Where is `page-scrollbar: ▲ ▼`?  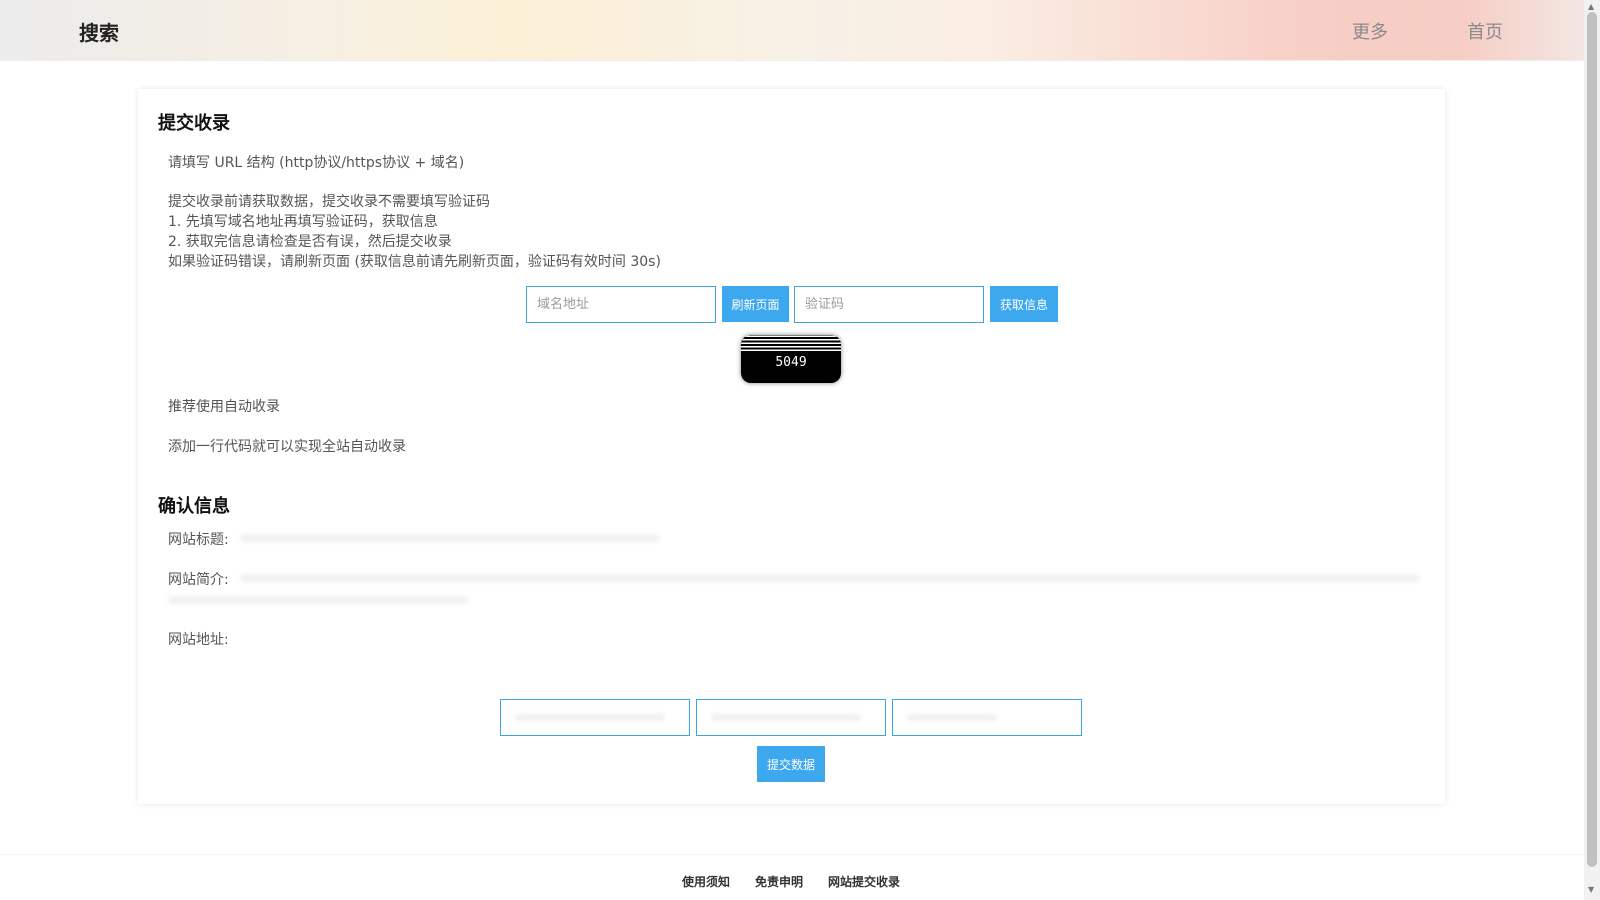
page-scrollbar: ▲ ▼ is located at coordinates (1592, 450).